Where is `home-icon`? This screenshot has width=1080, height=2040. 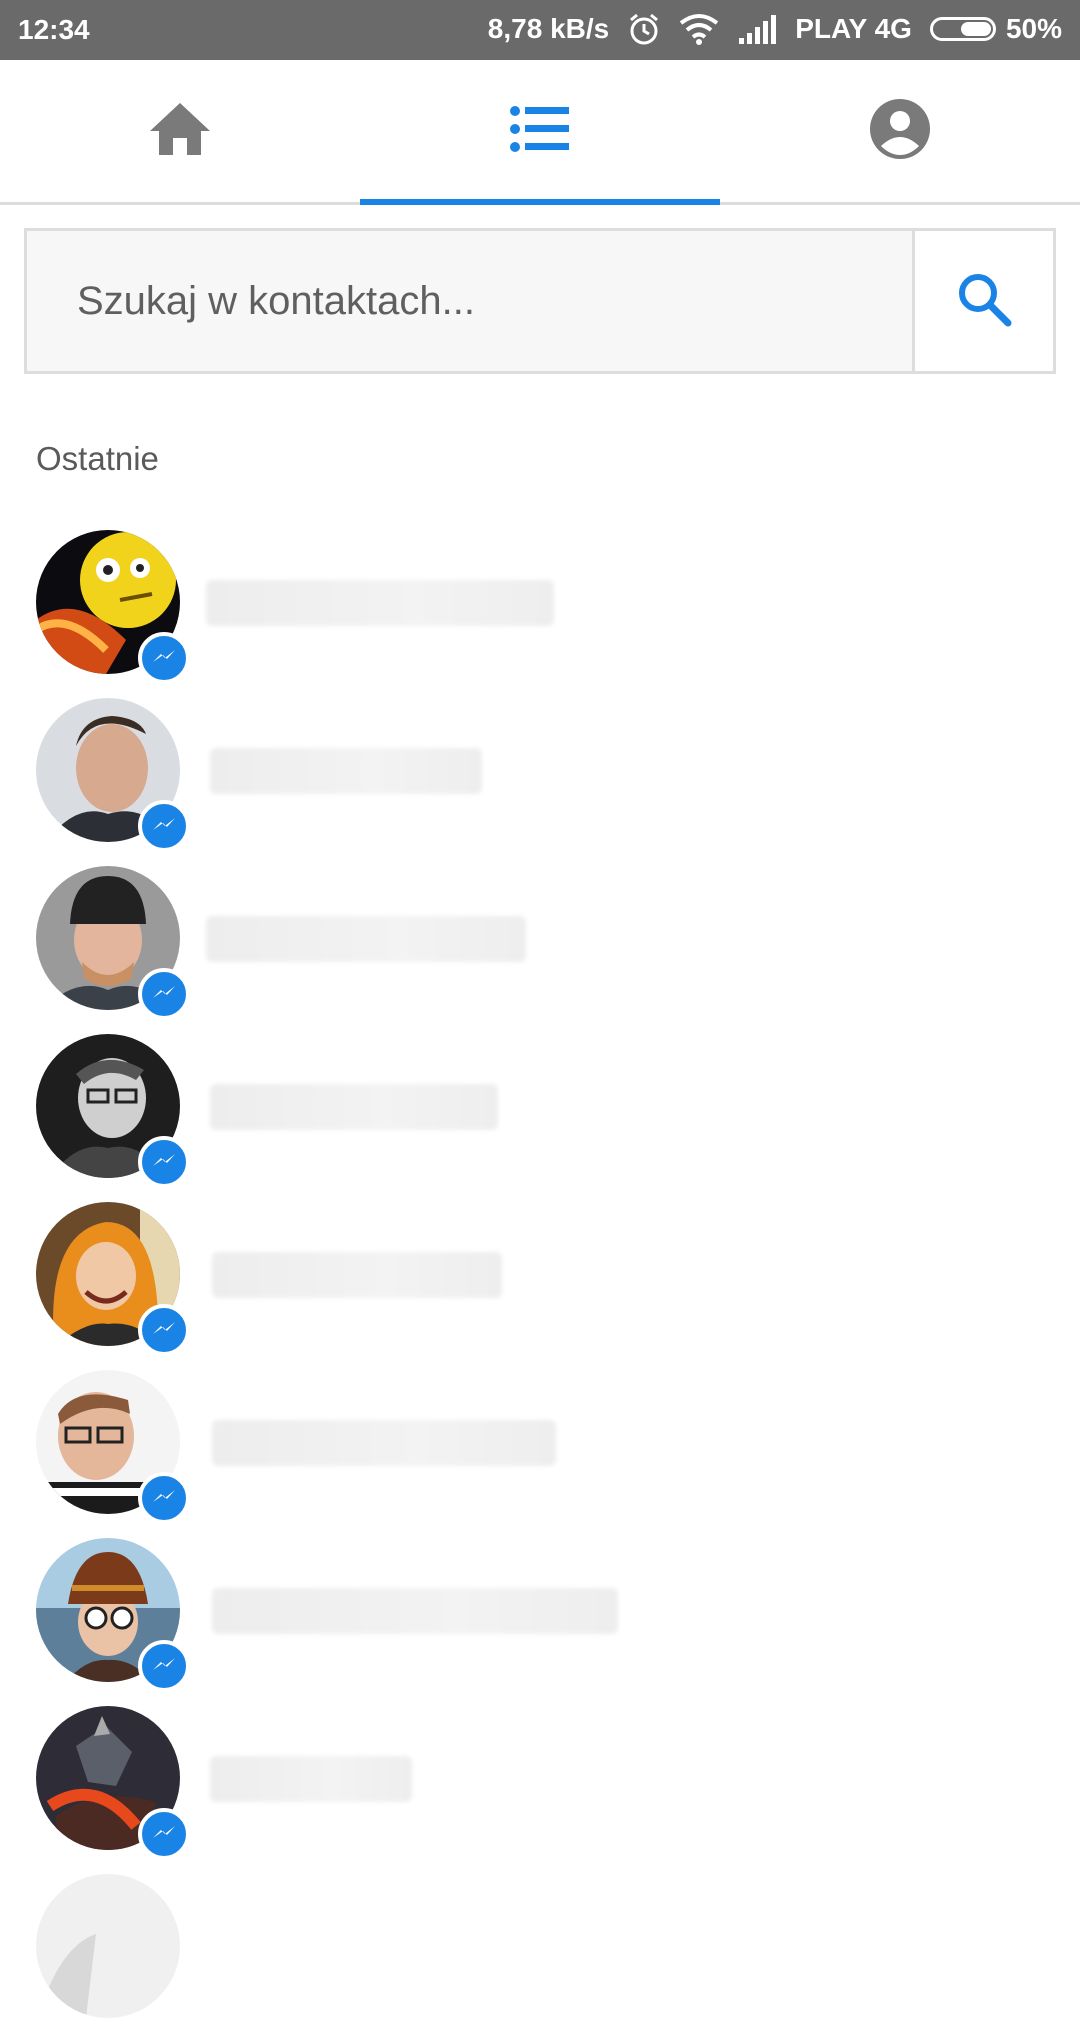
home-icon is located at coordinates (180, 131).